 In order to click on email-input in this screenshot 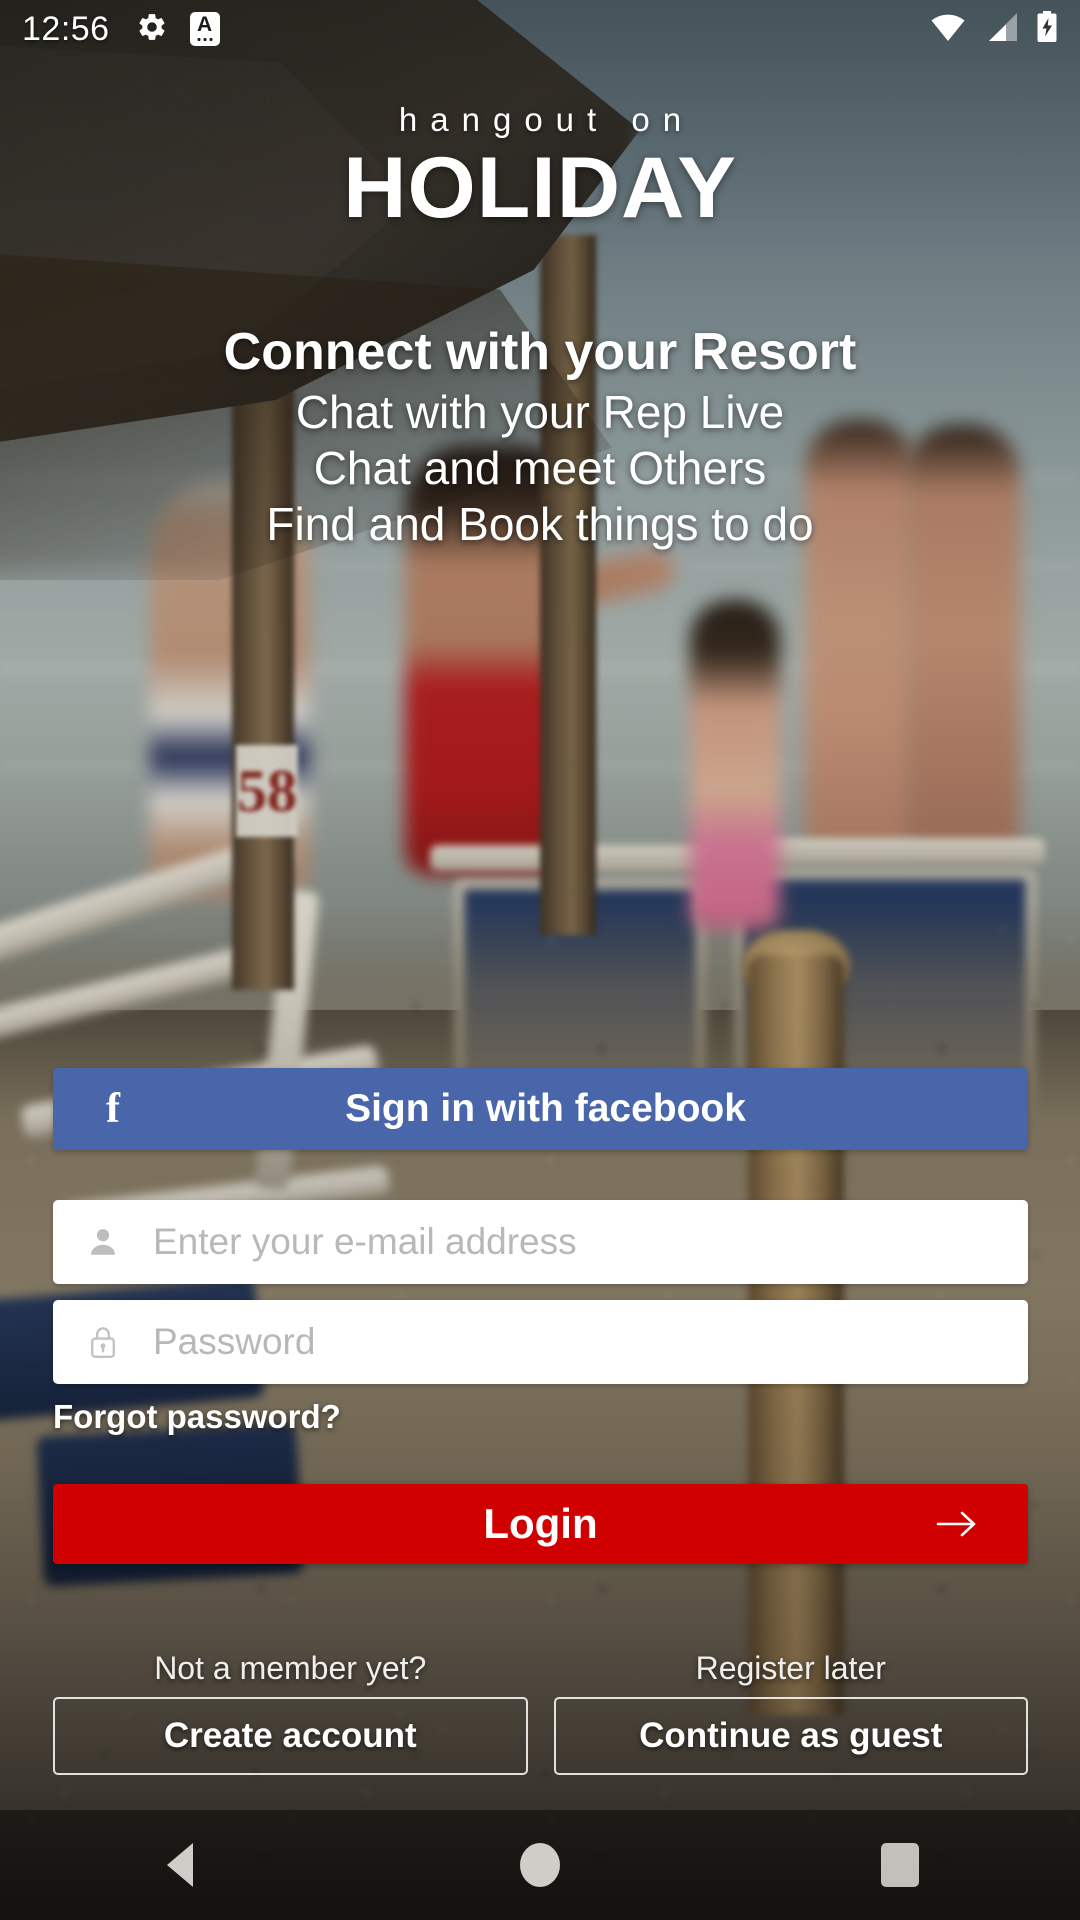, I will do `click(590, 1242)`.